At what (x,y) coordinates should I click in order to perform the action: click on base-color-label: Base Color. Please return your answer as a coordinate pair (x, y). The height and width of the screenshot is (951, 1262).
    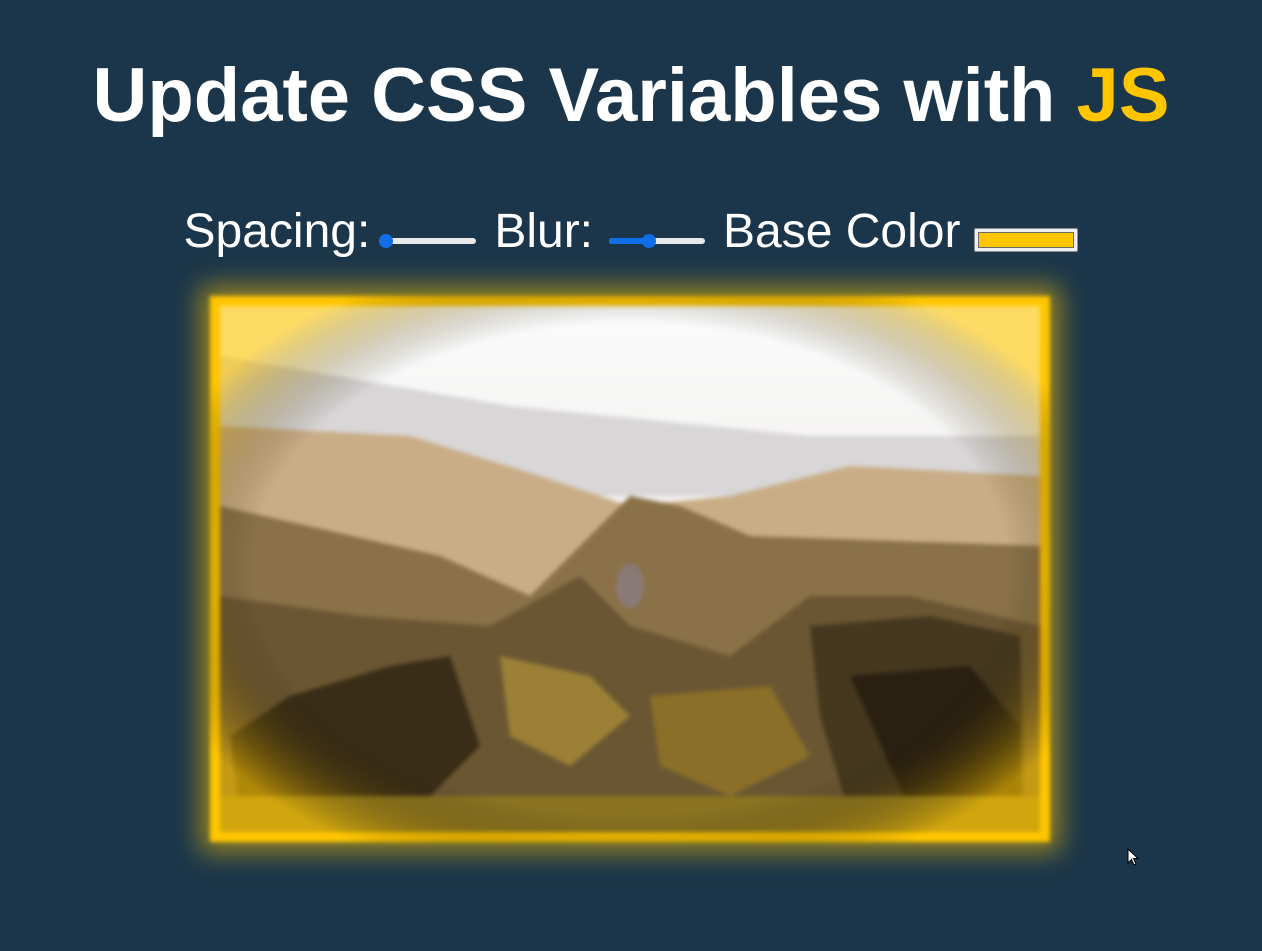
    Looking at the image, I should click on (842, 231).